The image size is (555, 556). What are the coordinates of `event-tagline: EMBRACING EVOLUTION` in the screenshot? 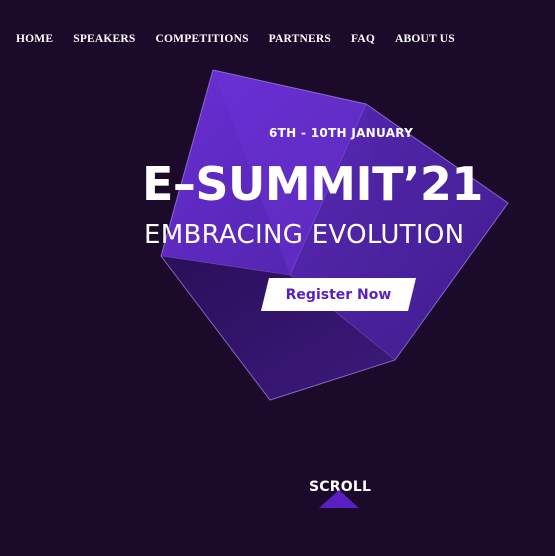 It's located at (304, 235).